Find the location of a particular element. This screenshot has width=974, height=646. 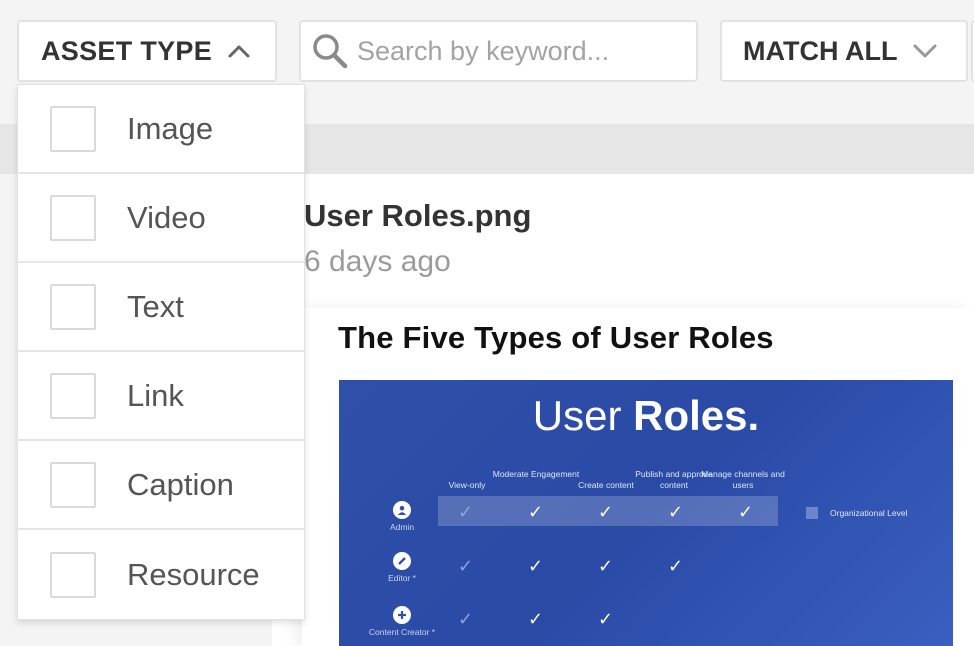

option-label: Video is located at coordinates (166, 217).